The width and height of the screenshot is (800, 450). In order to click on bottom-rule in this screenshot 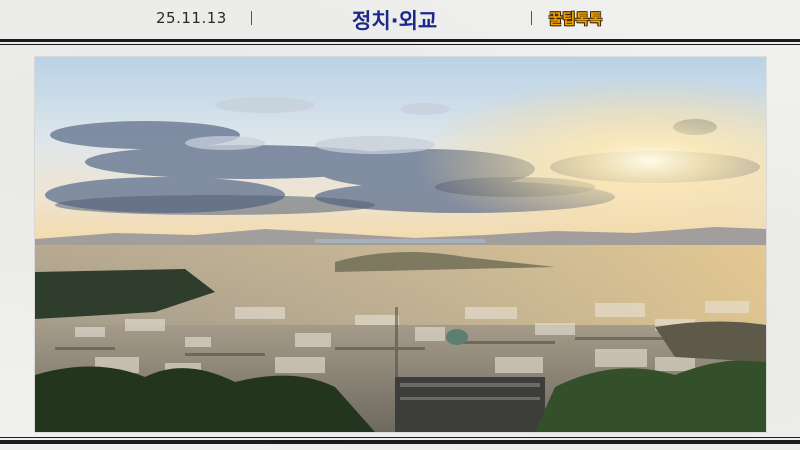, I will do `click(400, 442)`.